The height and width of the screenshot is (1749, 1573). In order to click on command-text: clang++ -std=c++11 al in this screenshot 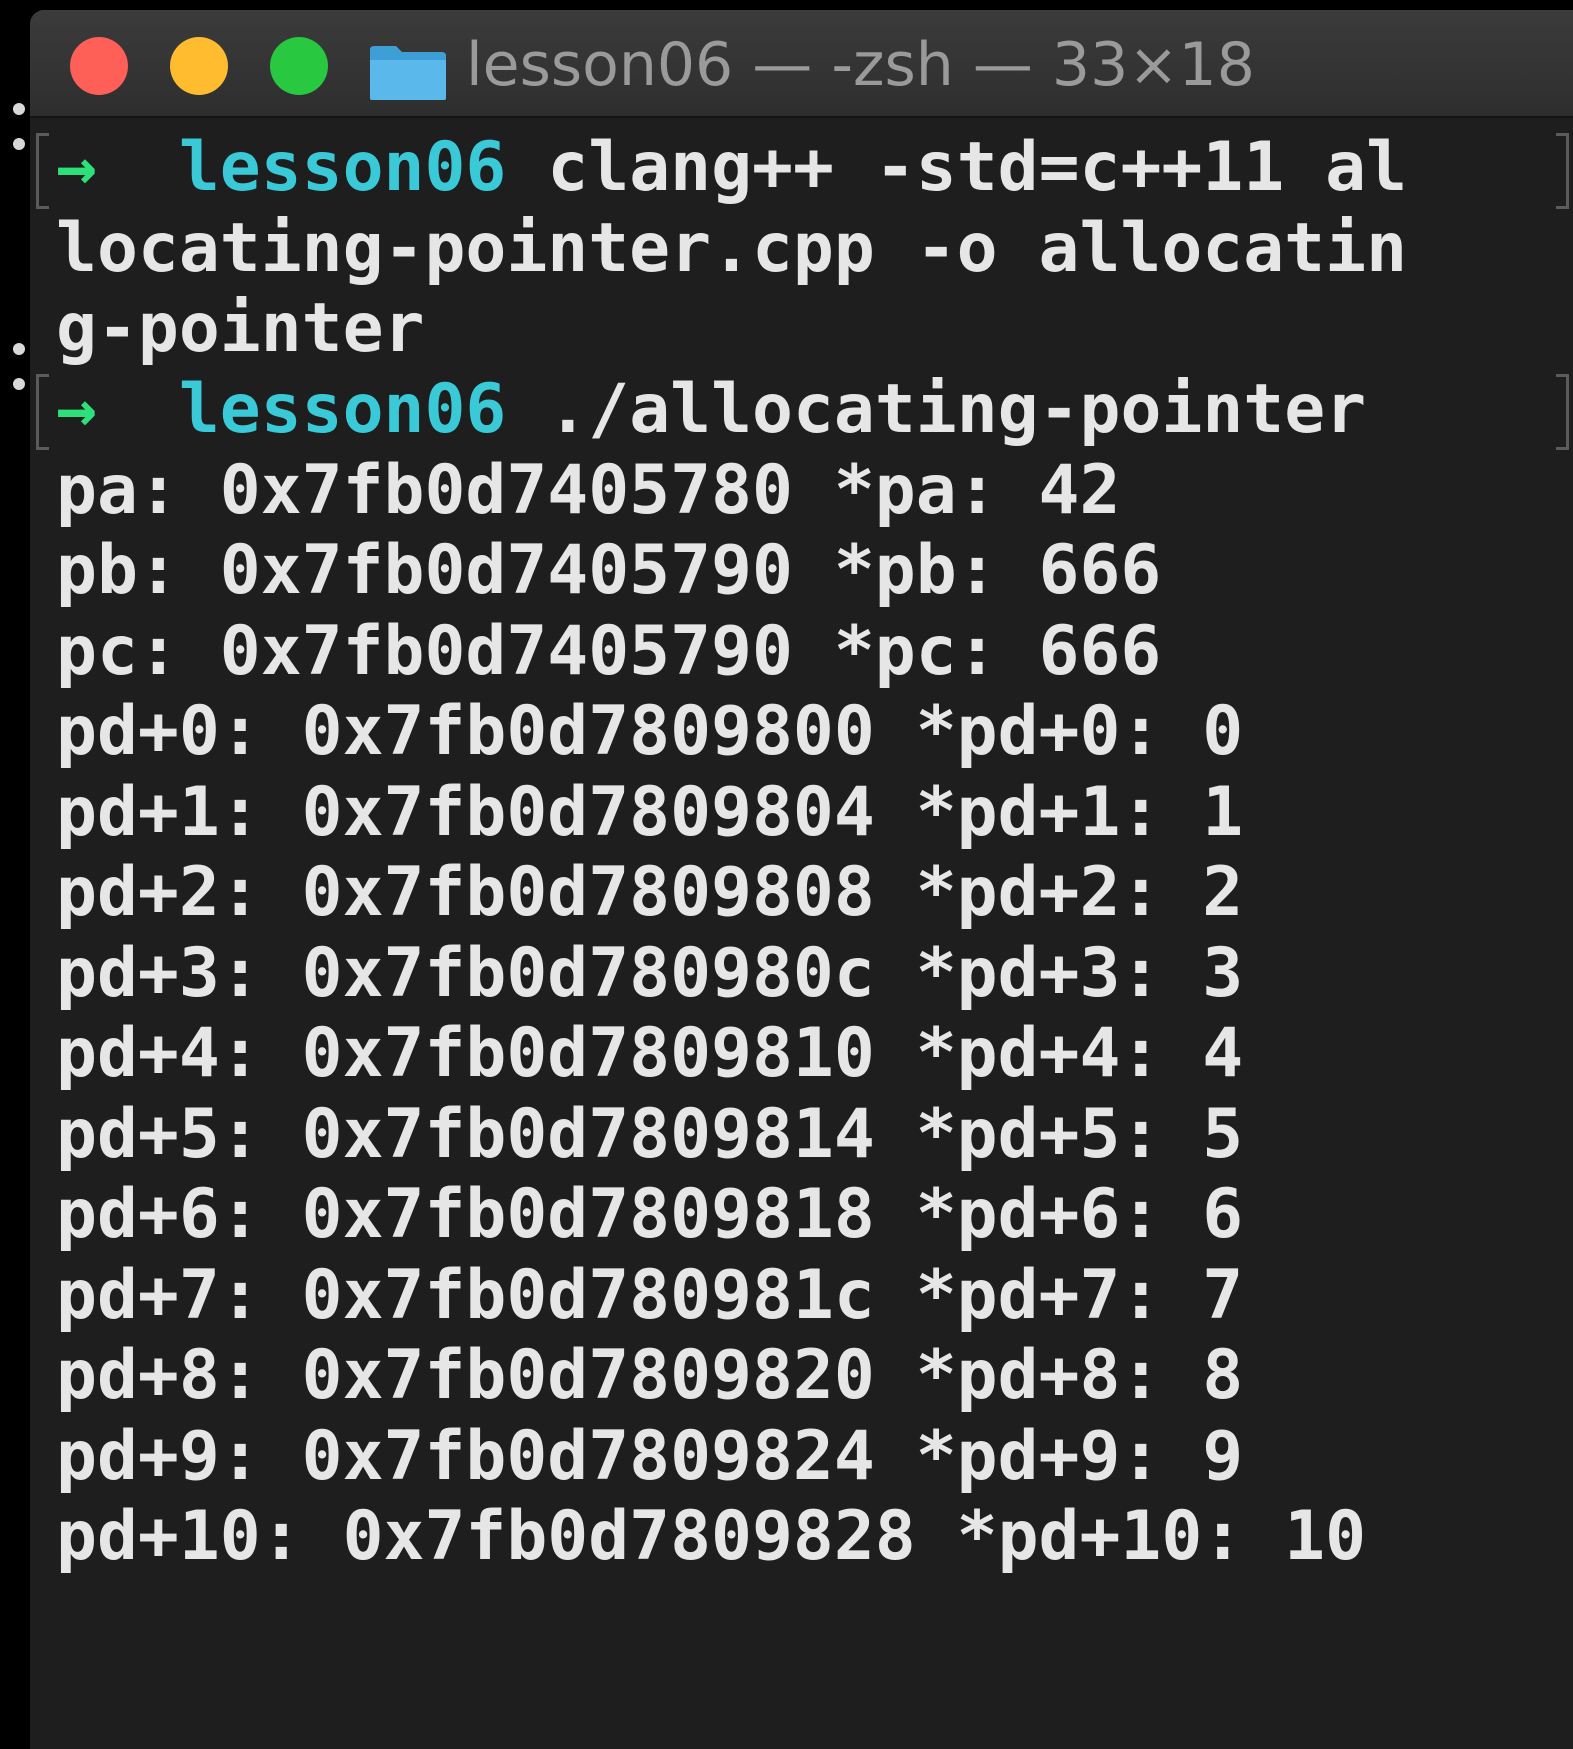, I will do `click(977, 167)`.